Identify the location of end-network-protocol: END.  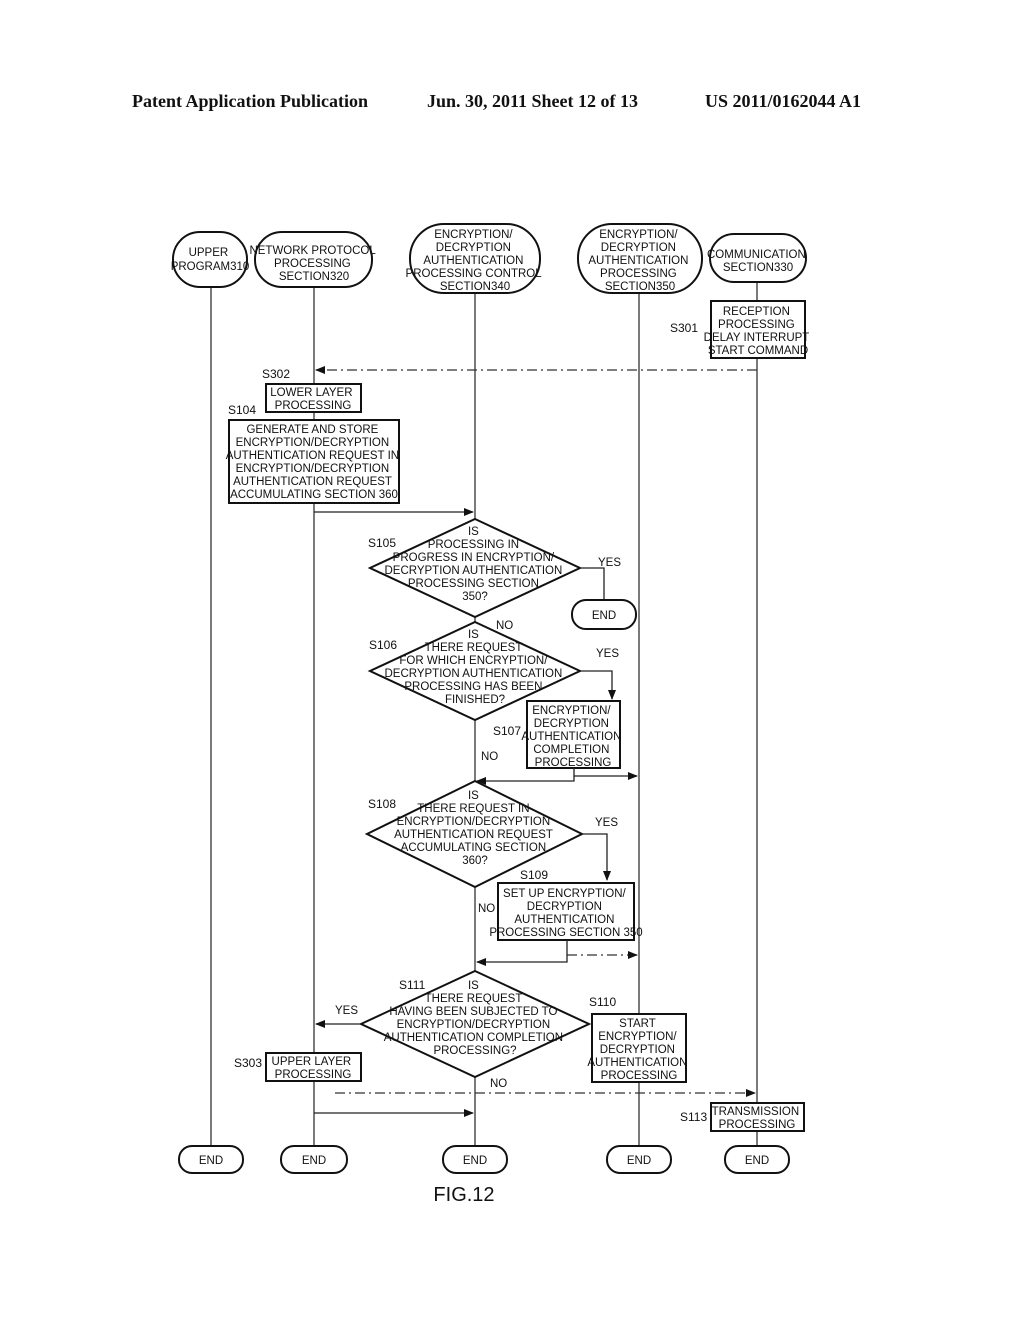
(314, 1159).